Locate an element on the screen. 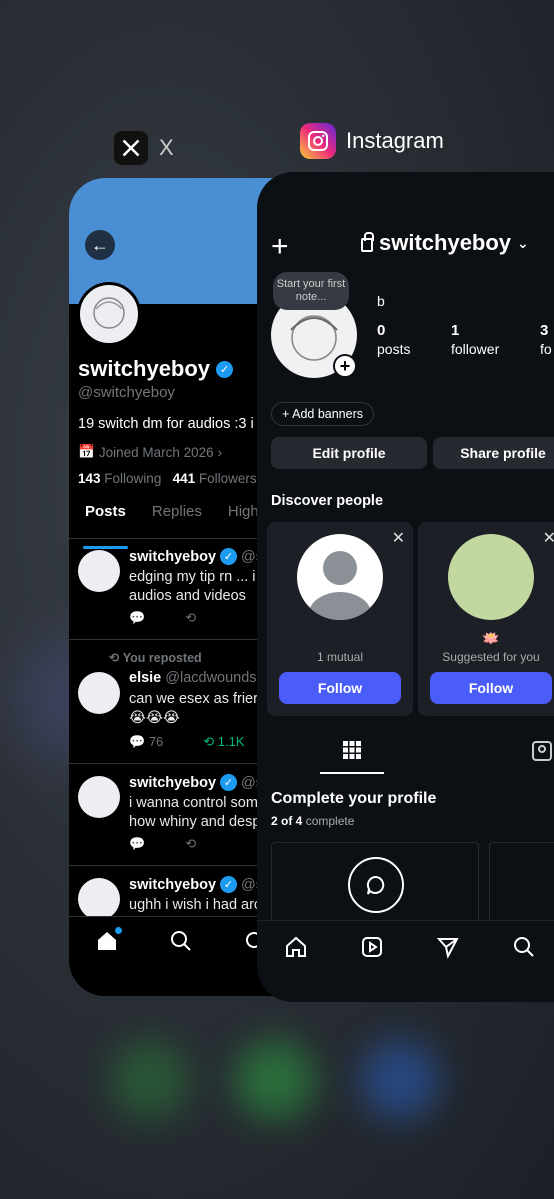  chat-bubble-icon is located at coordinates (376, 885).